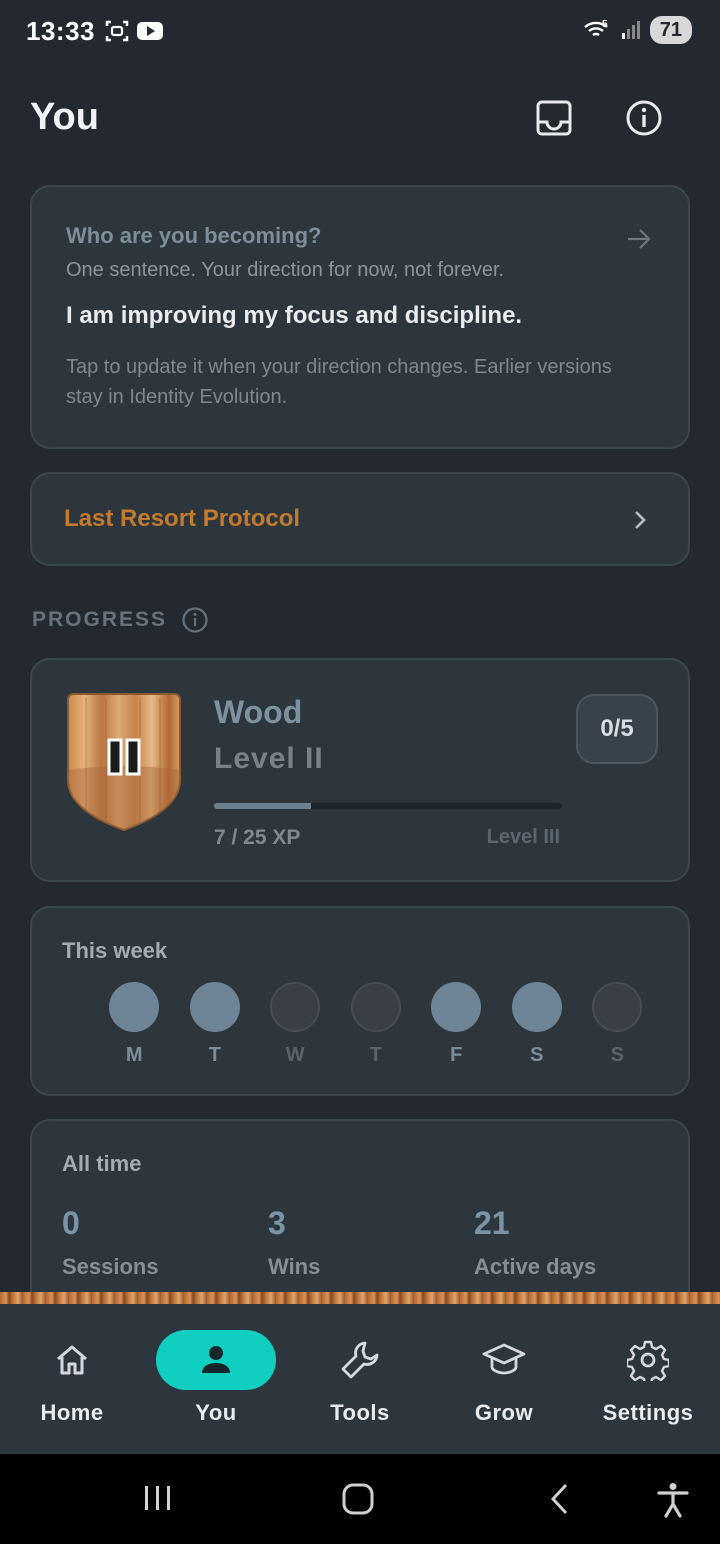 The height and width of the screenshot is (1544, 720). I want to click on stat-wins: 3 Wins, so click(371, 1242).